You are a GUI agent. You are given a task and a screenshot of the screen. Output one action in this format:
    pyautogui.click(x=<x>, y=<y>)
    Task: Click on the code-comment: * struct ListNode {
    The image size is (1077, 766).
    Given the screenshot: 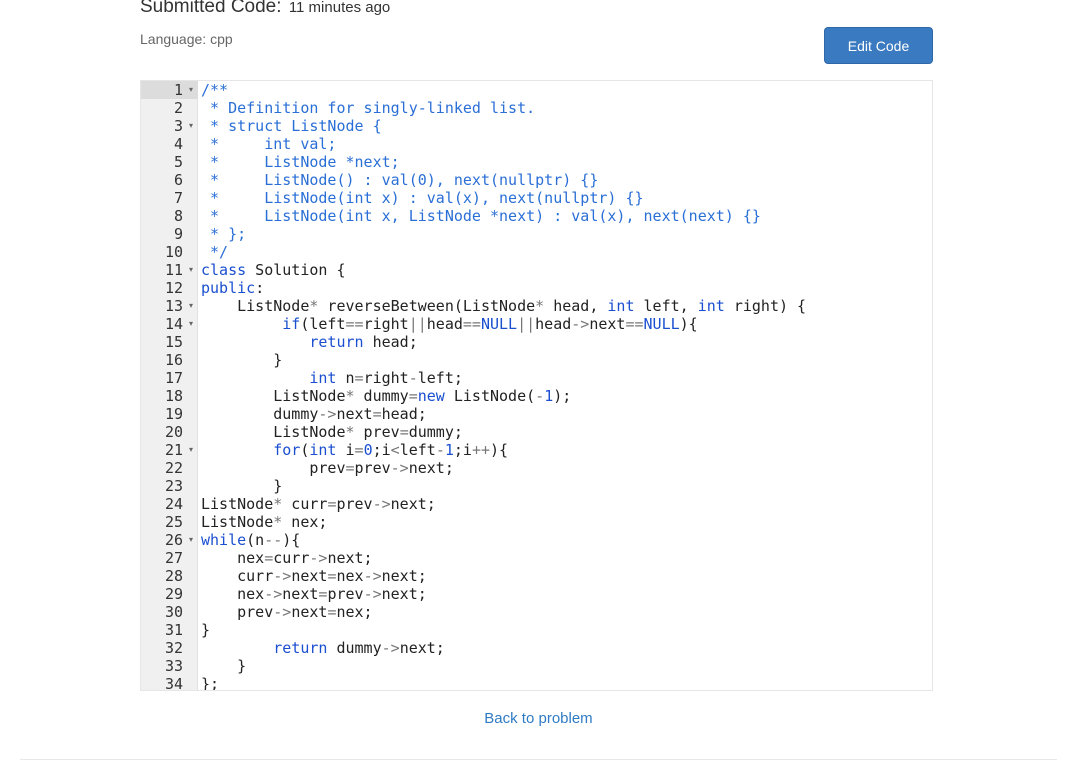 What is the action you would take?
    pyautogui.click(x=291, y=126)
    